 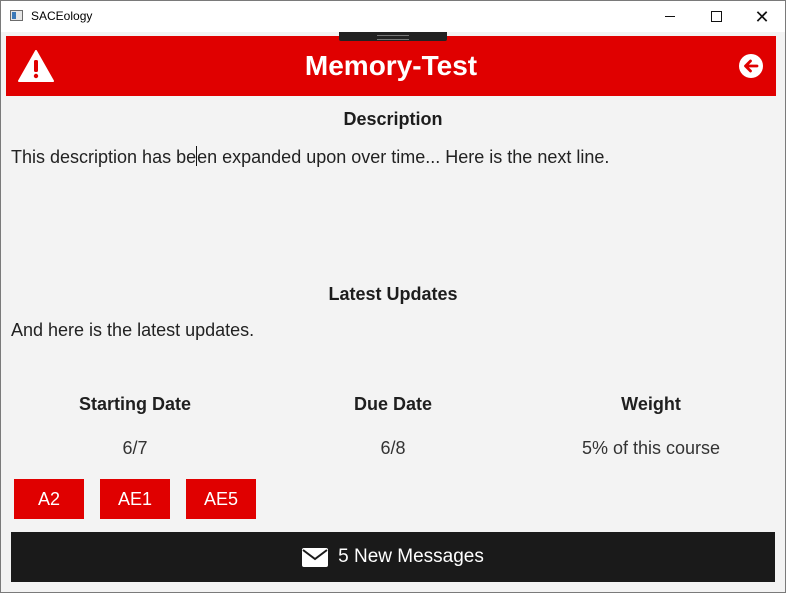 What do you see at coordinates (135, 448) in the screenshot?
I see `starting-date-value: 6/7` at bounding box center [135, 448].